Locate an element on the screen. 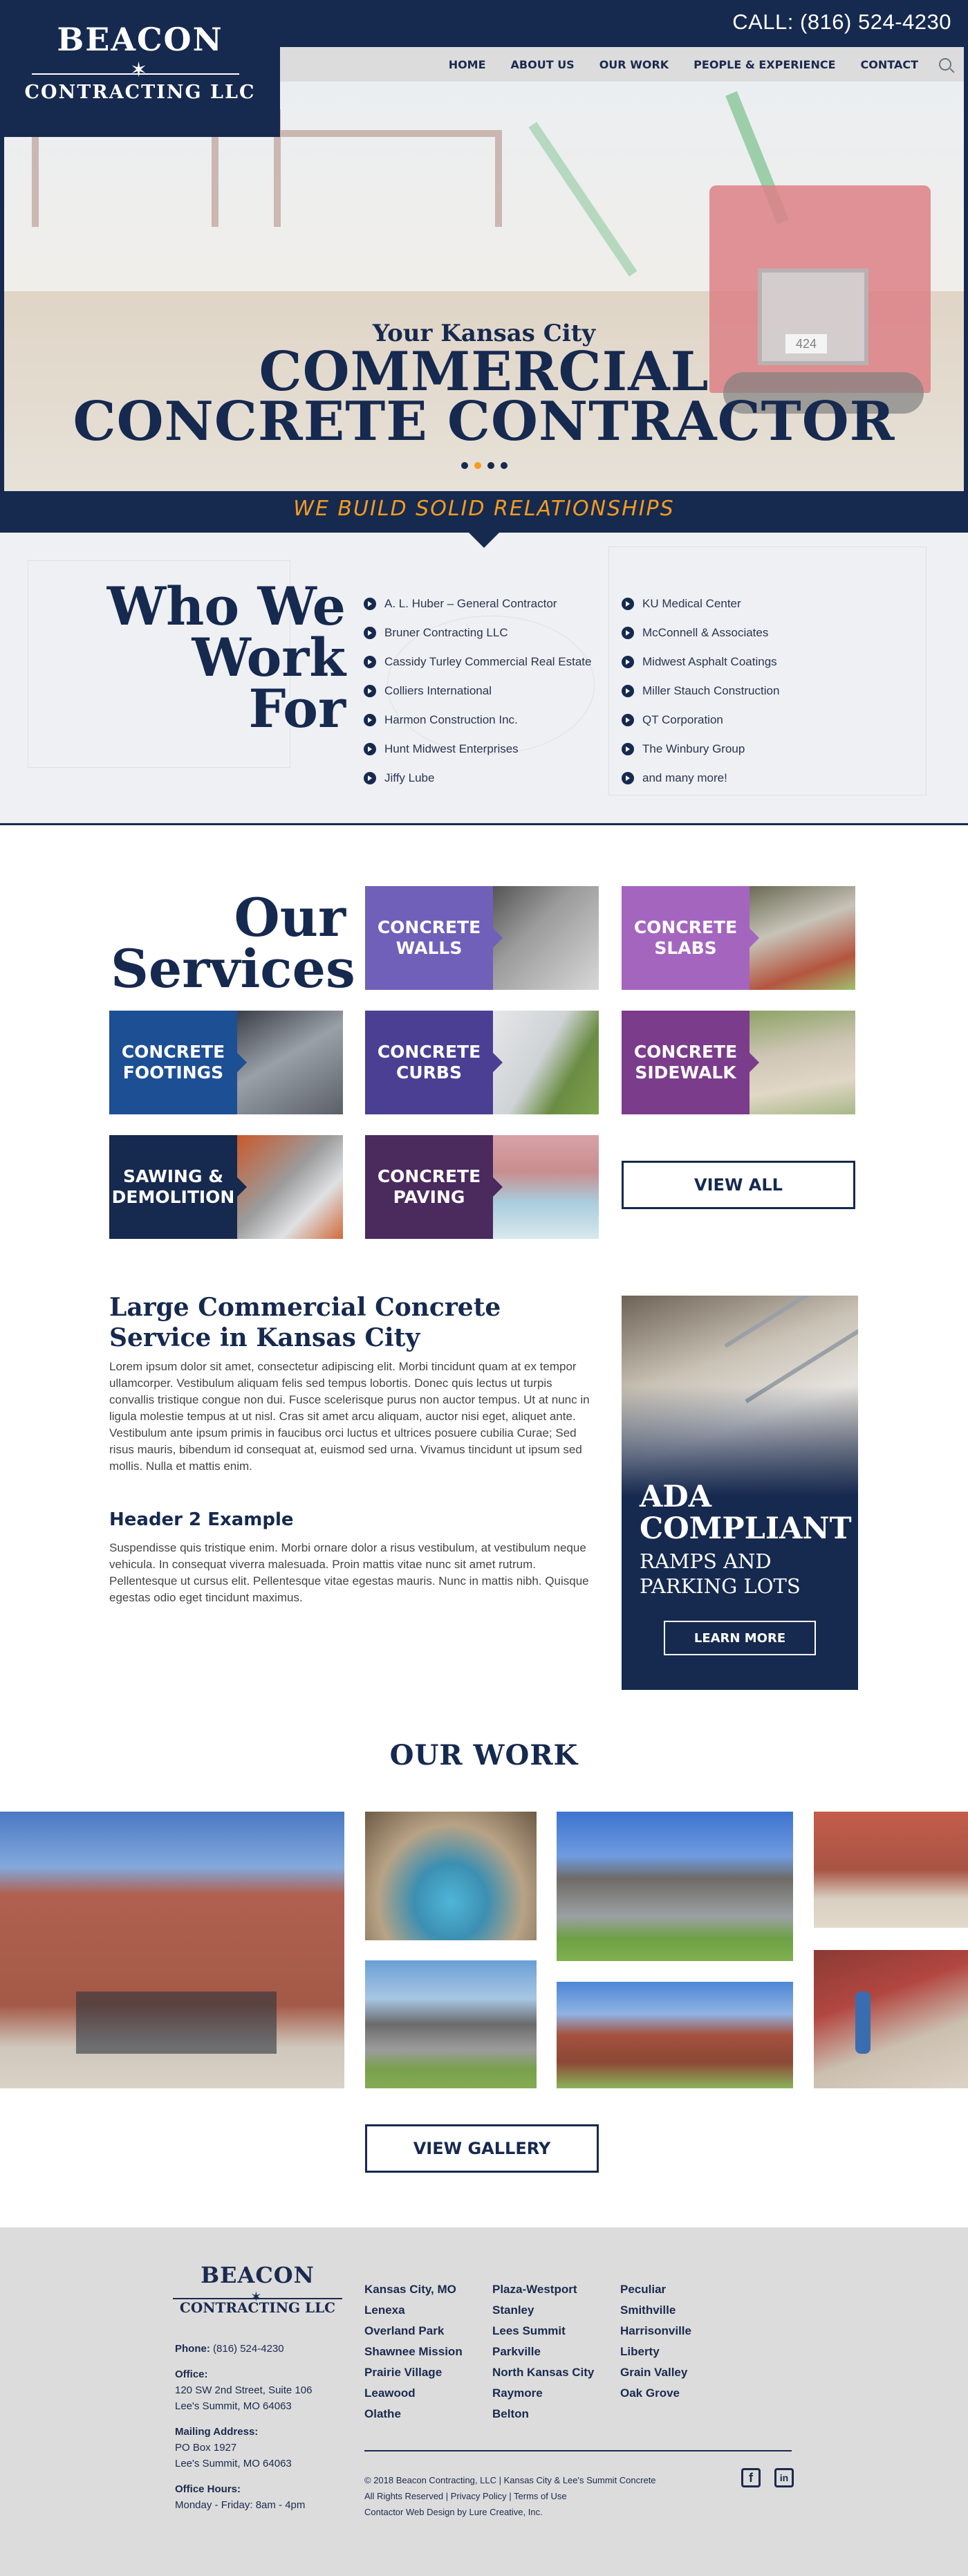 This screenshot has height=2576, width=968. nav-contact: CONTACT is located at coordinates (889, 64).